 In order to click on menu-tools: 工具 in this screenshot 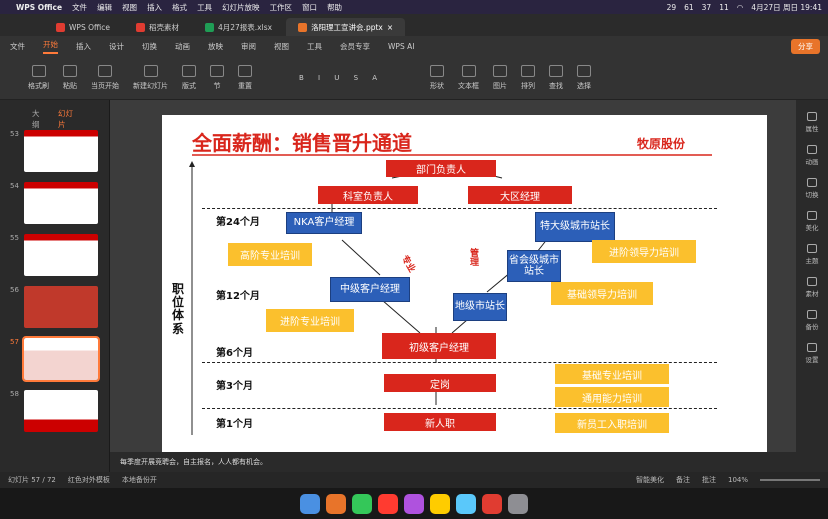, I will do `click(204, 7)`.